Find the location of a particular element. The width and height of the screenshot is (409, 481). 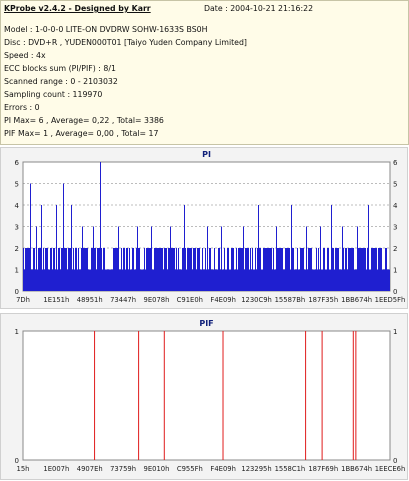

pif-chart-title: PIF is located at coordinates (206, 323).